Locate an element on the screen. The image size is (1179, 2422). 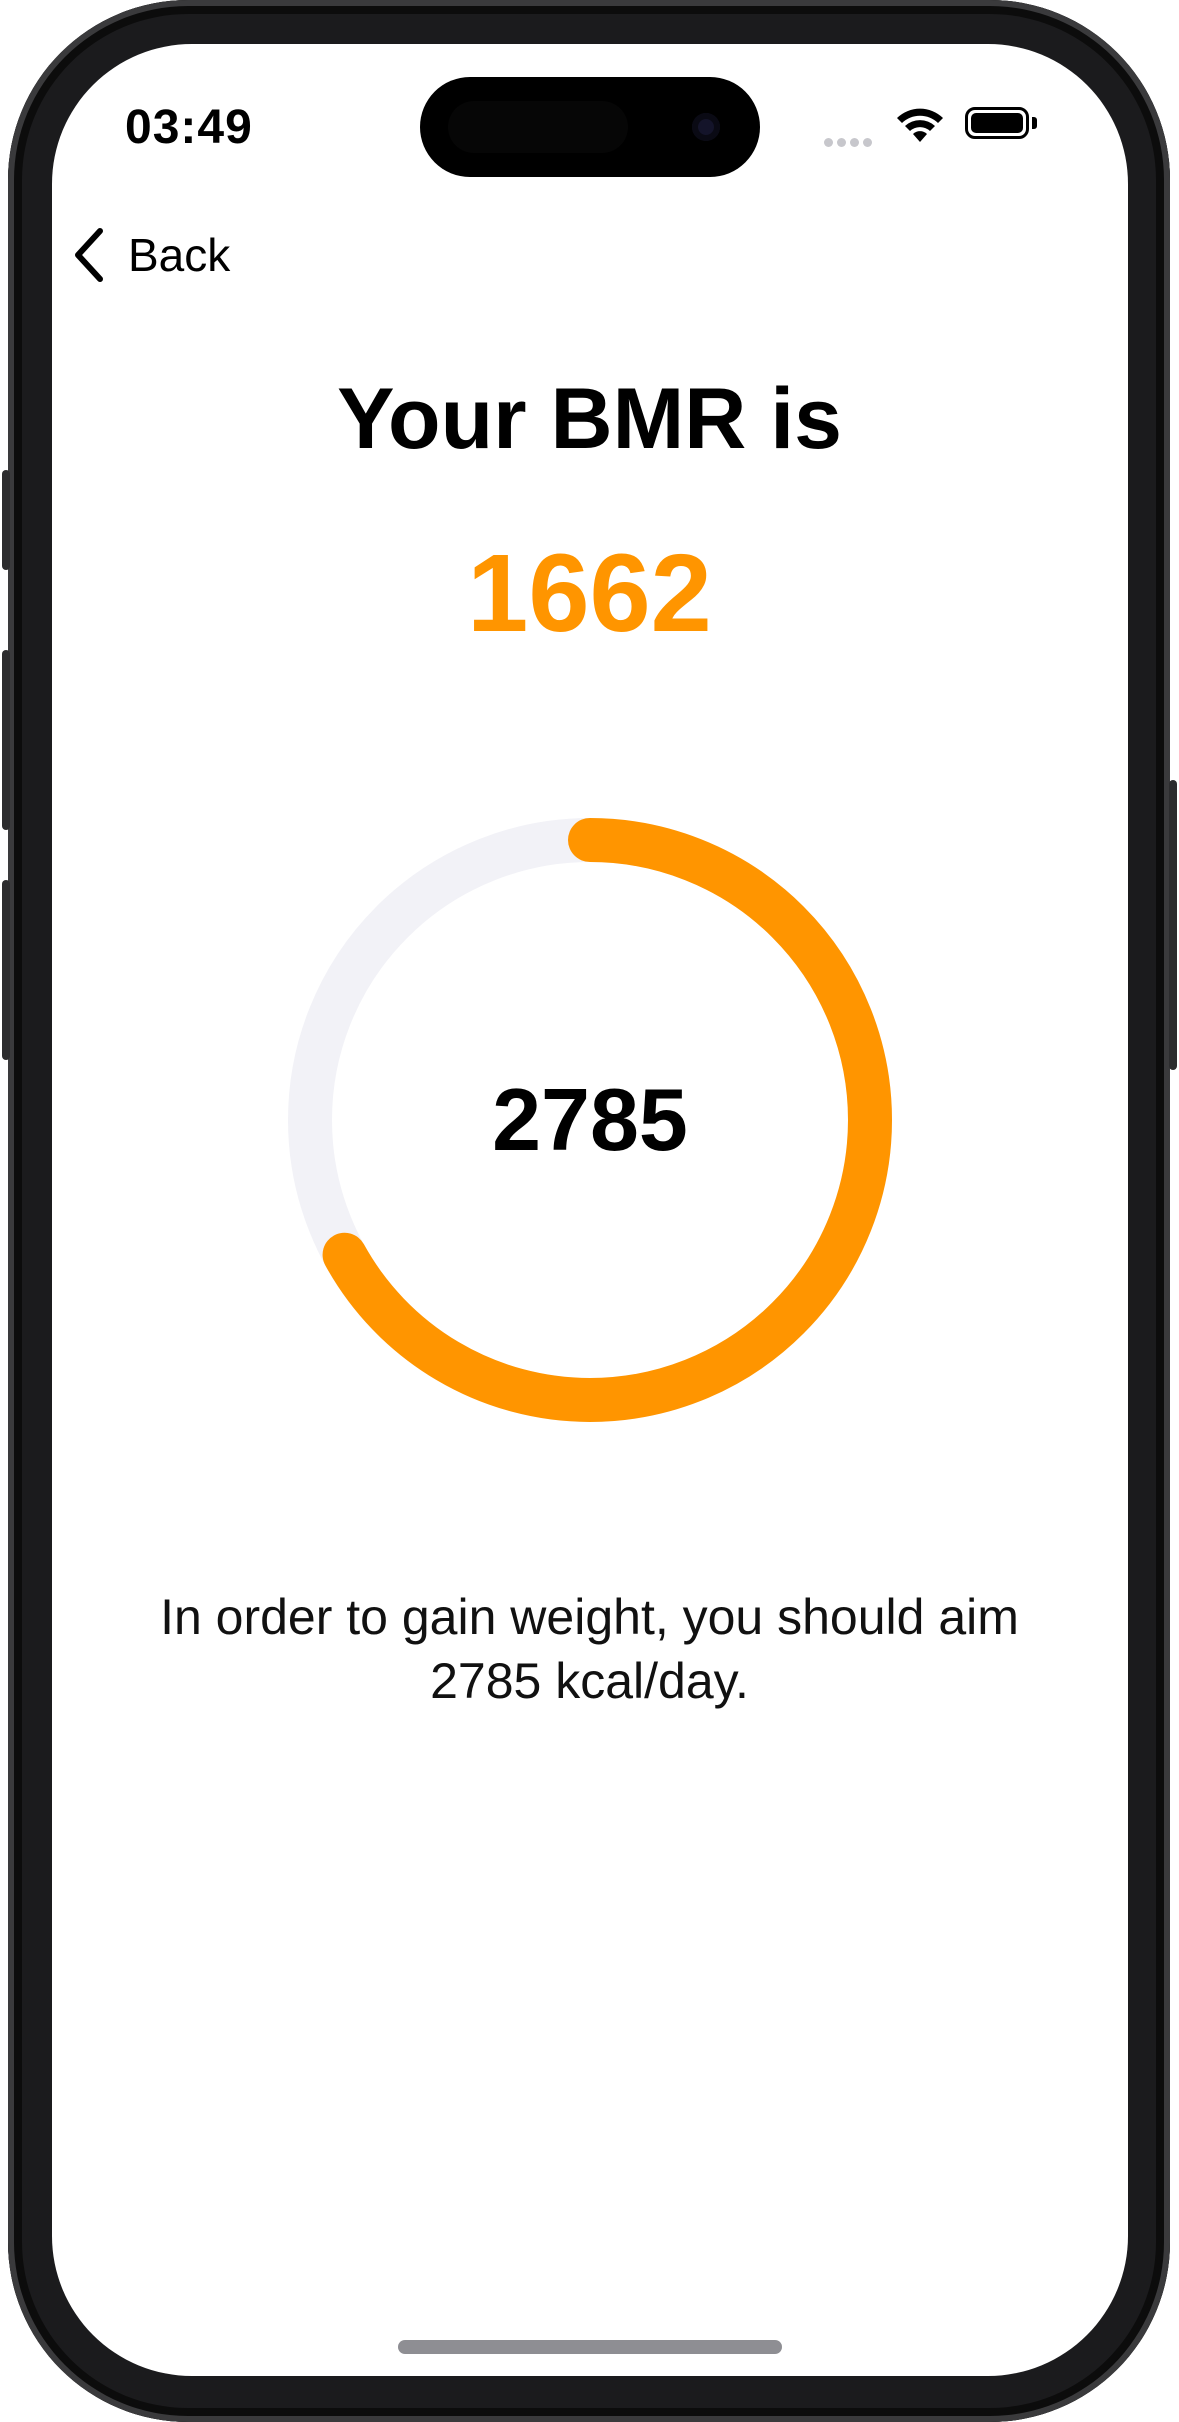
volume-up-button is located at coordinates (6, 740).